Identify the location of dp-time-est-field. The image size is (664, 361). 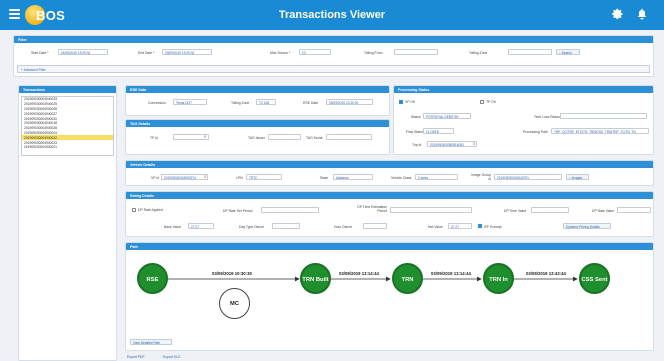
(431, 210).